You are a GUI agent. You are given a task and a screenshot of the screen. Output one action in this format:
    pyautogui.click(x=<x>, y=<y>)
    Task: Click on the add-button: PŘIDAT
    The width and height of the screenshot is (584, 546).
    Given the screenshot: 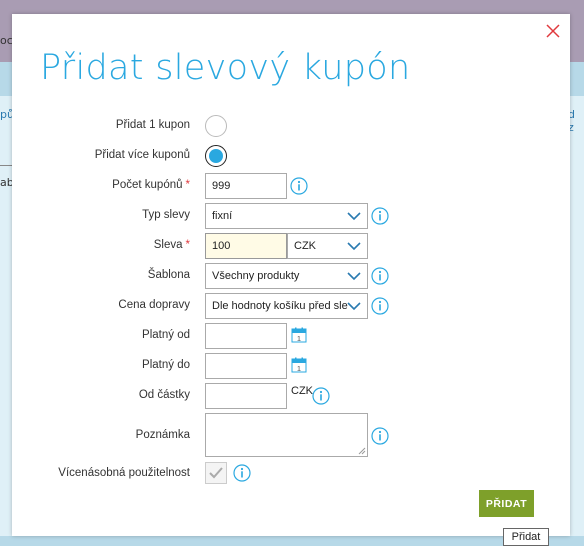 What is the action you would take?
    pyautogui.click(x=506, y=503)
    